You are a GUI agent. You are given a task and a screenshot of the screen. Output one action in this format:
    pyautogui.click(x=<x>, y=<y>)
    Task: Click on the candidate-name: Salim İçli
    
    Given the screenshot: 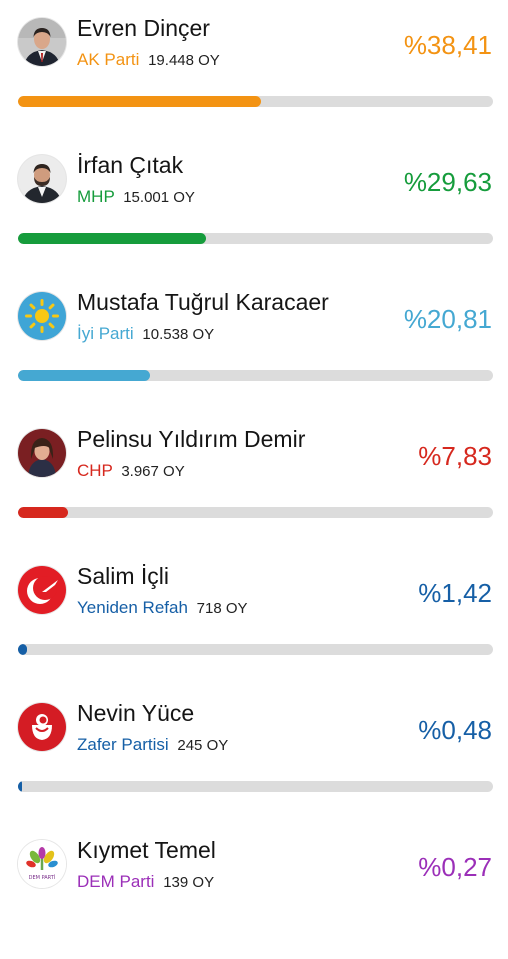 What is the action you would take?
    pyautogui.click(x=123, y=576)
    